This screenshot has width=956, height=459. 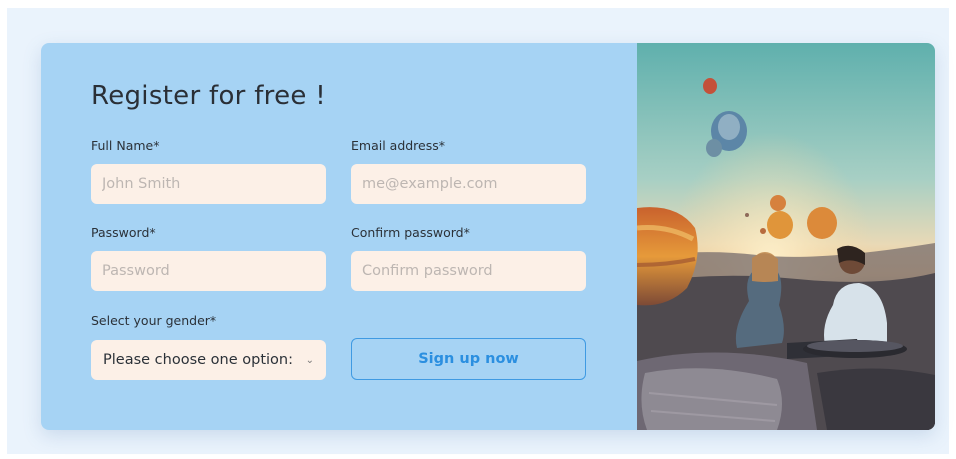 What do you see at coordinates (125, 145) in the screenshot?
I see `full-name-label: Full Name*` at bounding box center [125, 145].